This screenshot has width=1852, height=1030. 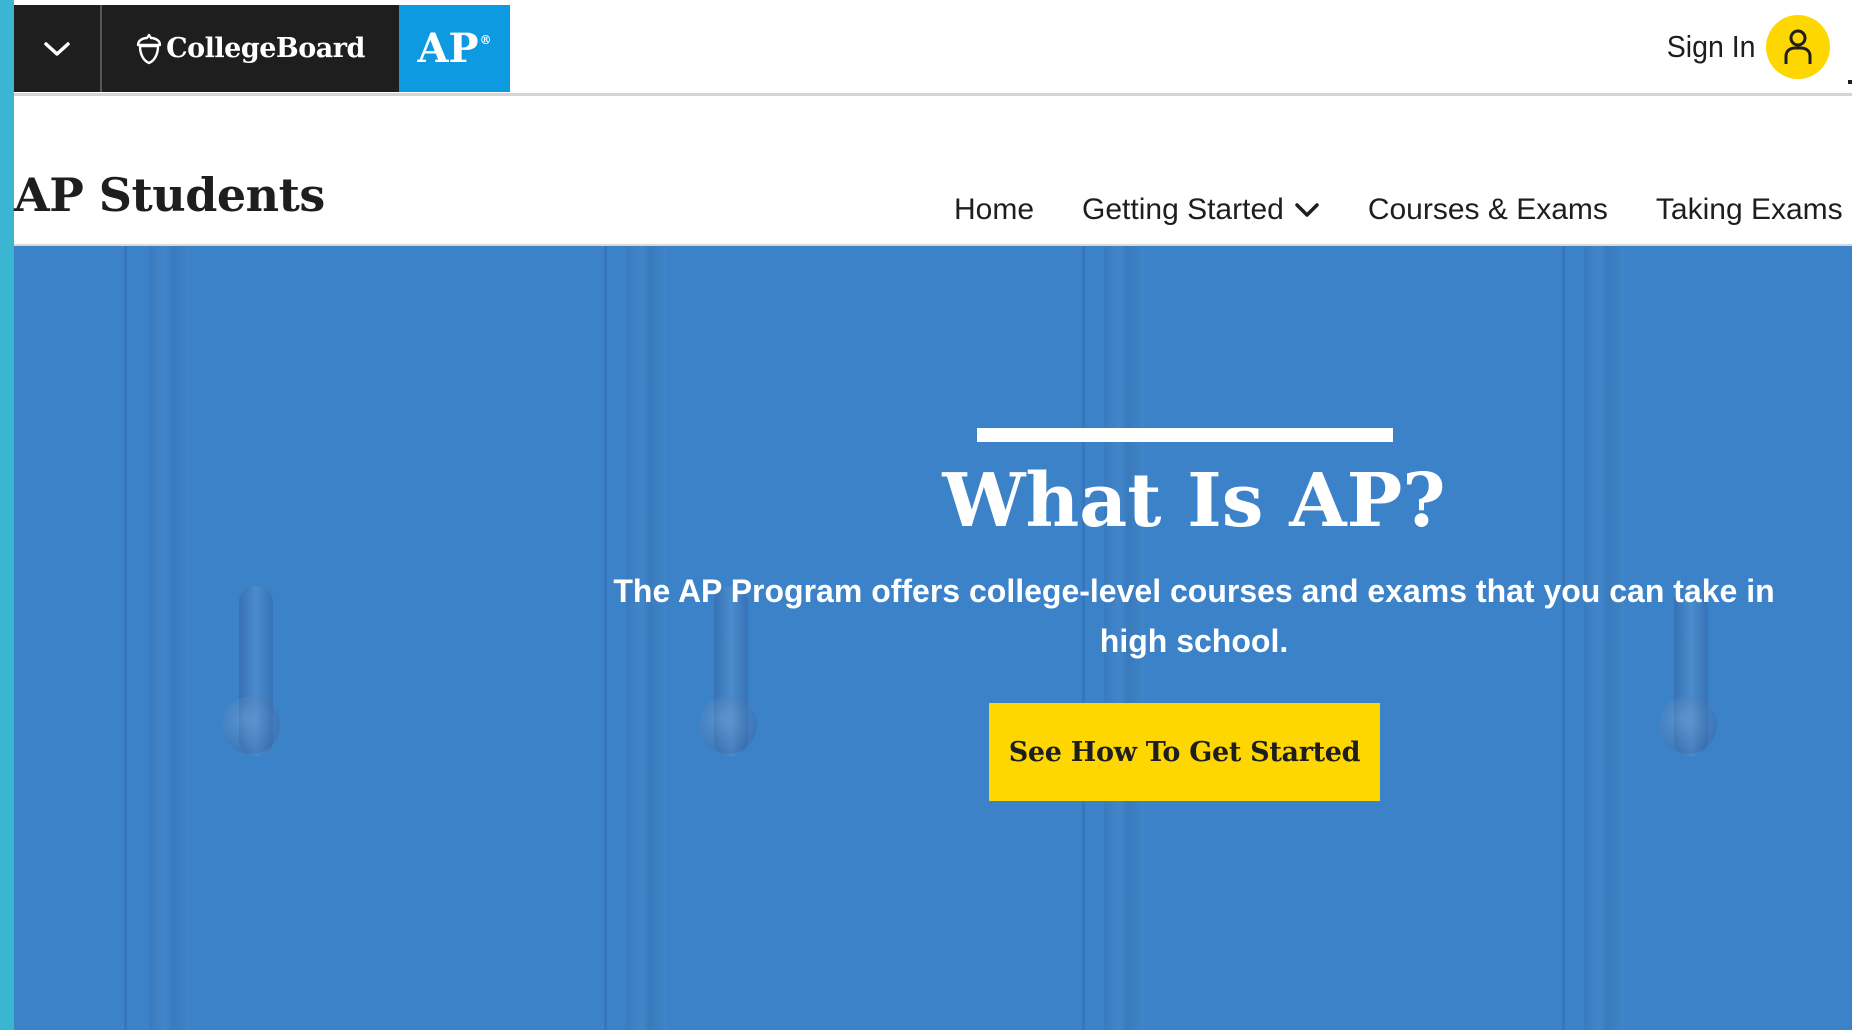 What do you see at coordinates (1749, 209) in the screenshot?
I see `nav-item-label: Taking Exams` at bounding box center [1749, 209].